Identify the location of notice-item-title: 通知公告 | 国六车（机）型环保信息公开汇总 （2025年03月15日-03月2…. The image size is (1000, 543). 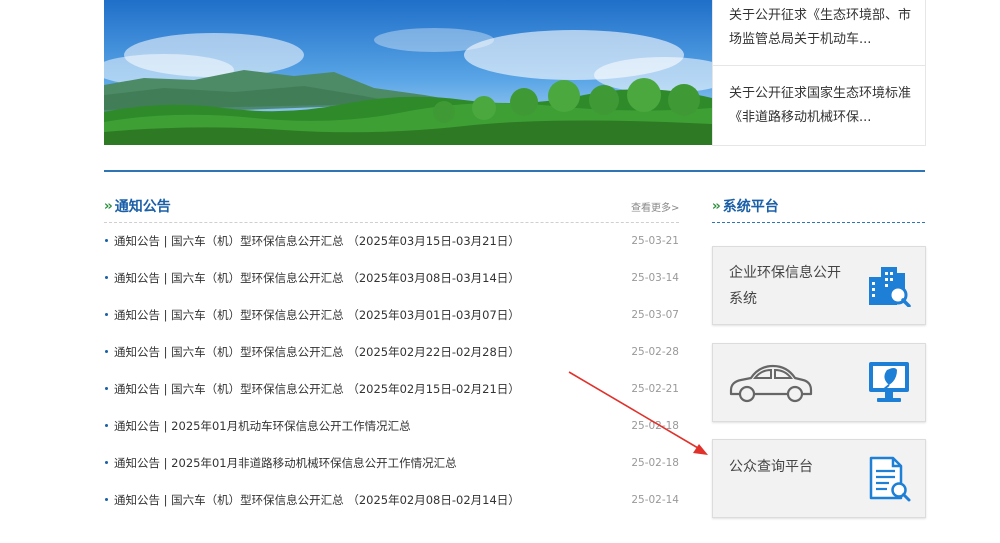
(371, 241).